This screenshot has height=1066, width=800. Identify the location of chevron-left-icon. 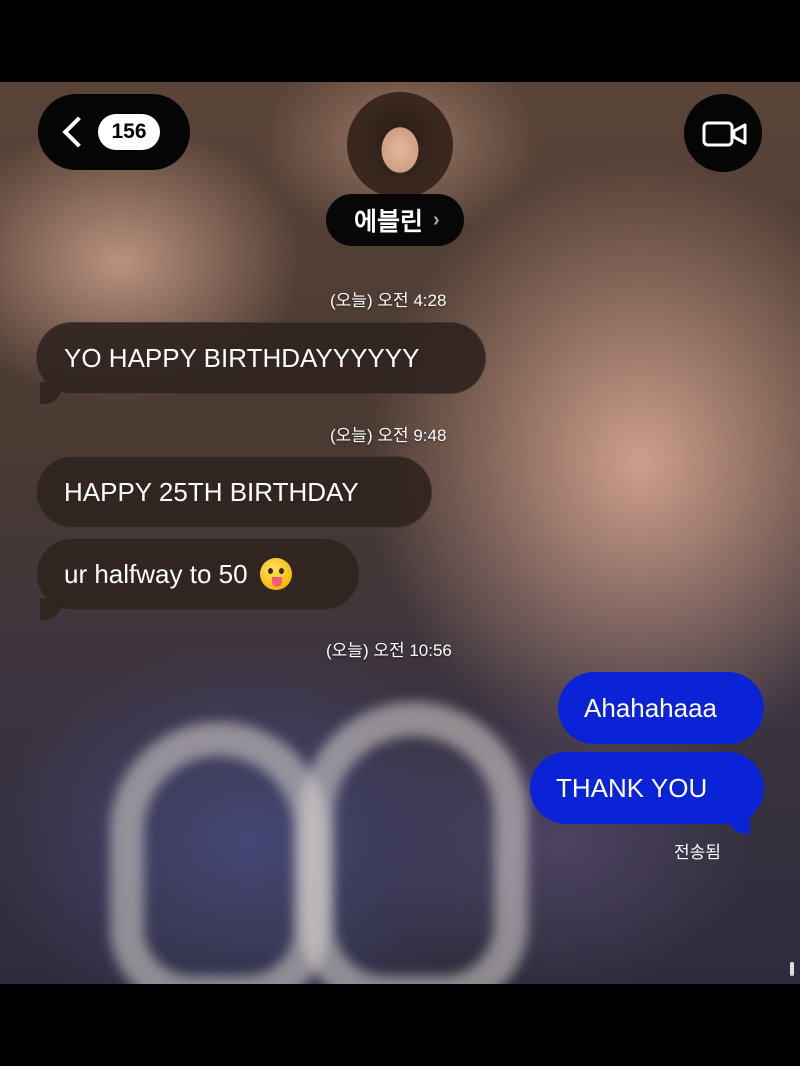
(78, 132).